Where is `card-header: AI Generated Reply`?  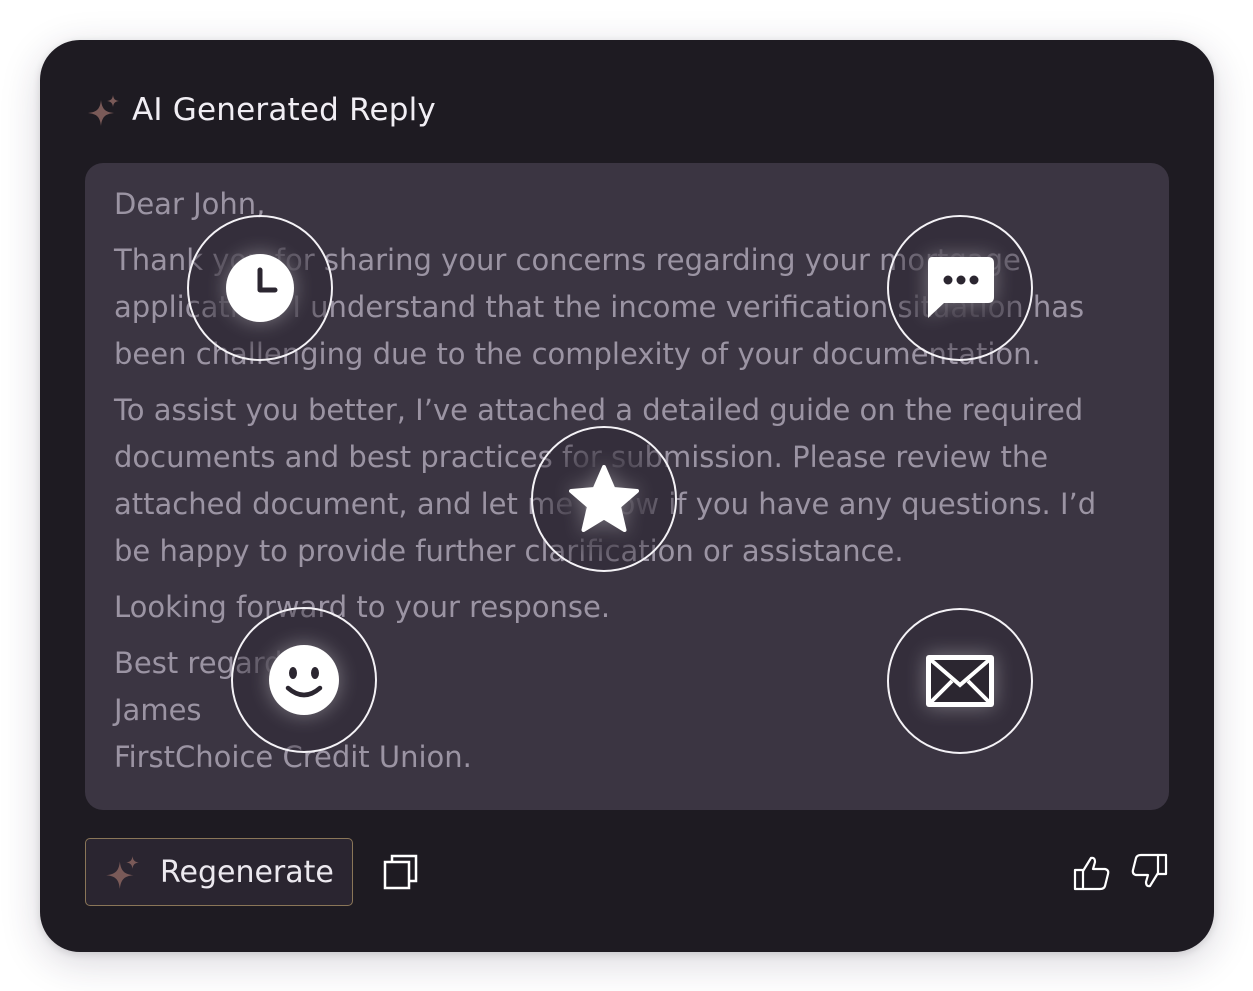 card-header: AI Generated Reply is located at coordinates (261, 110).